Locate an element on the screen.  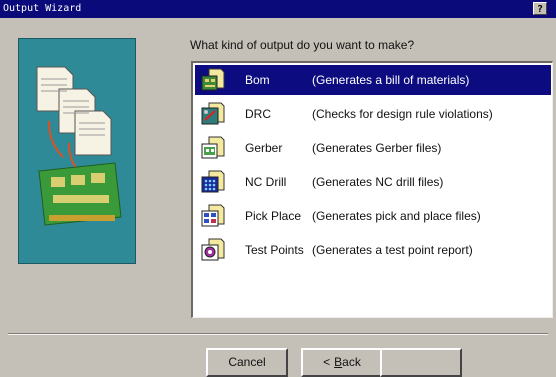
list-item-drc: DRC (Checks for design rule violations) is located at coordinates (373, 114).